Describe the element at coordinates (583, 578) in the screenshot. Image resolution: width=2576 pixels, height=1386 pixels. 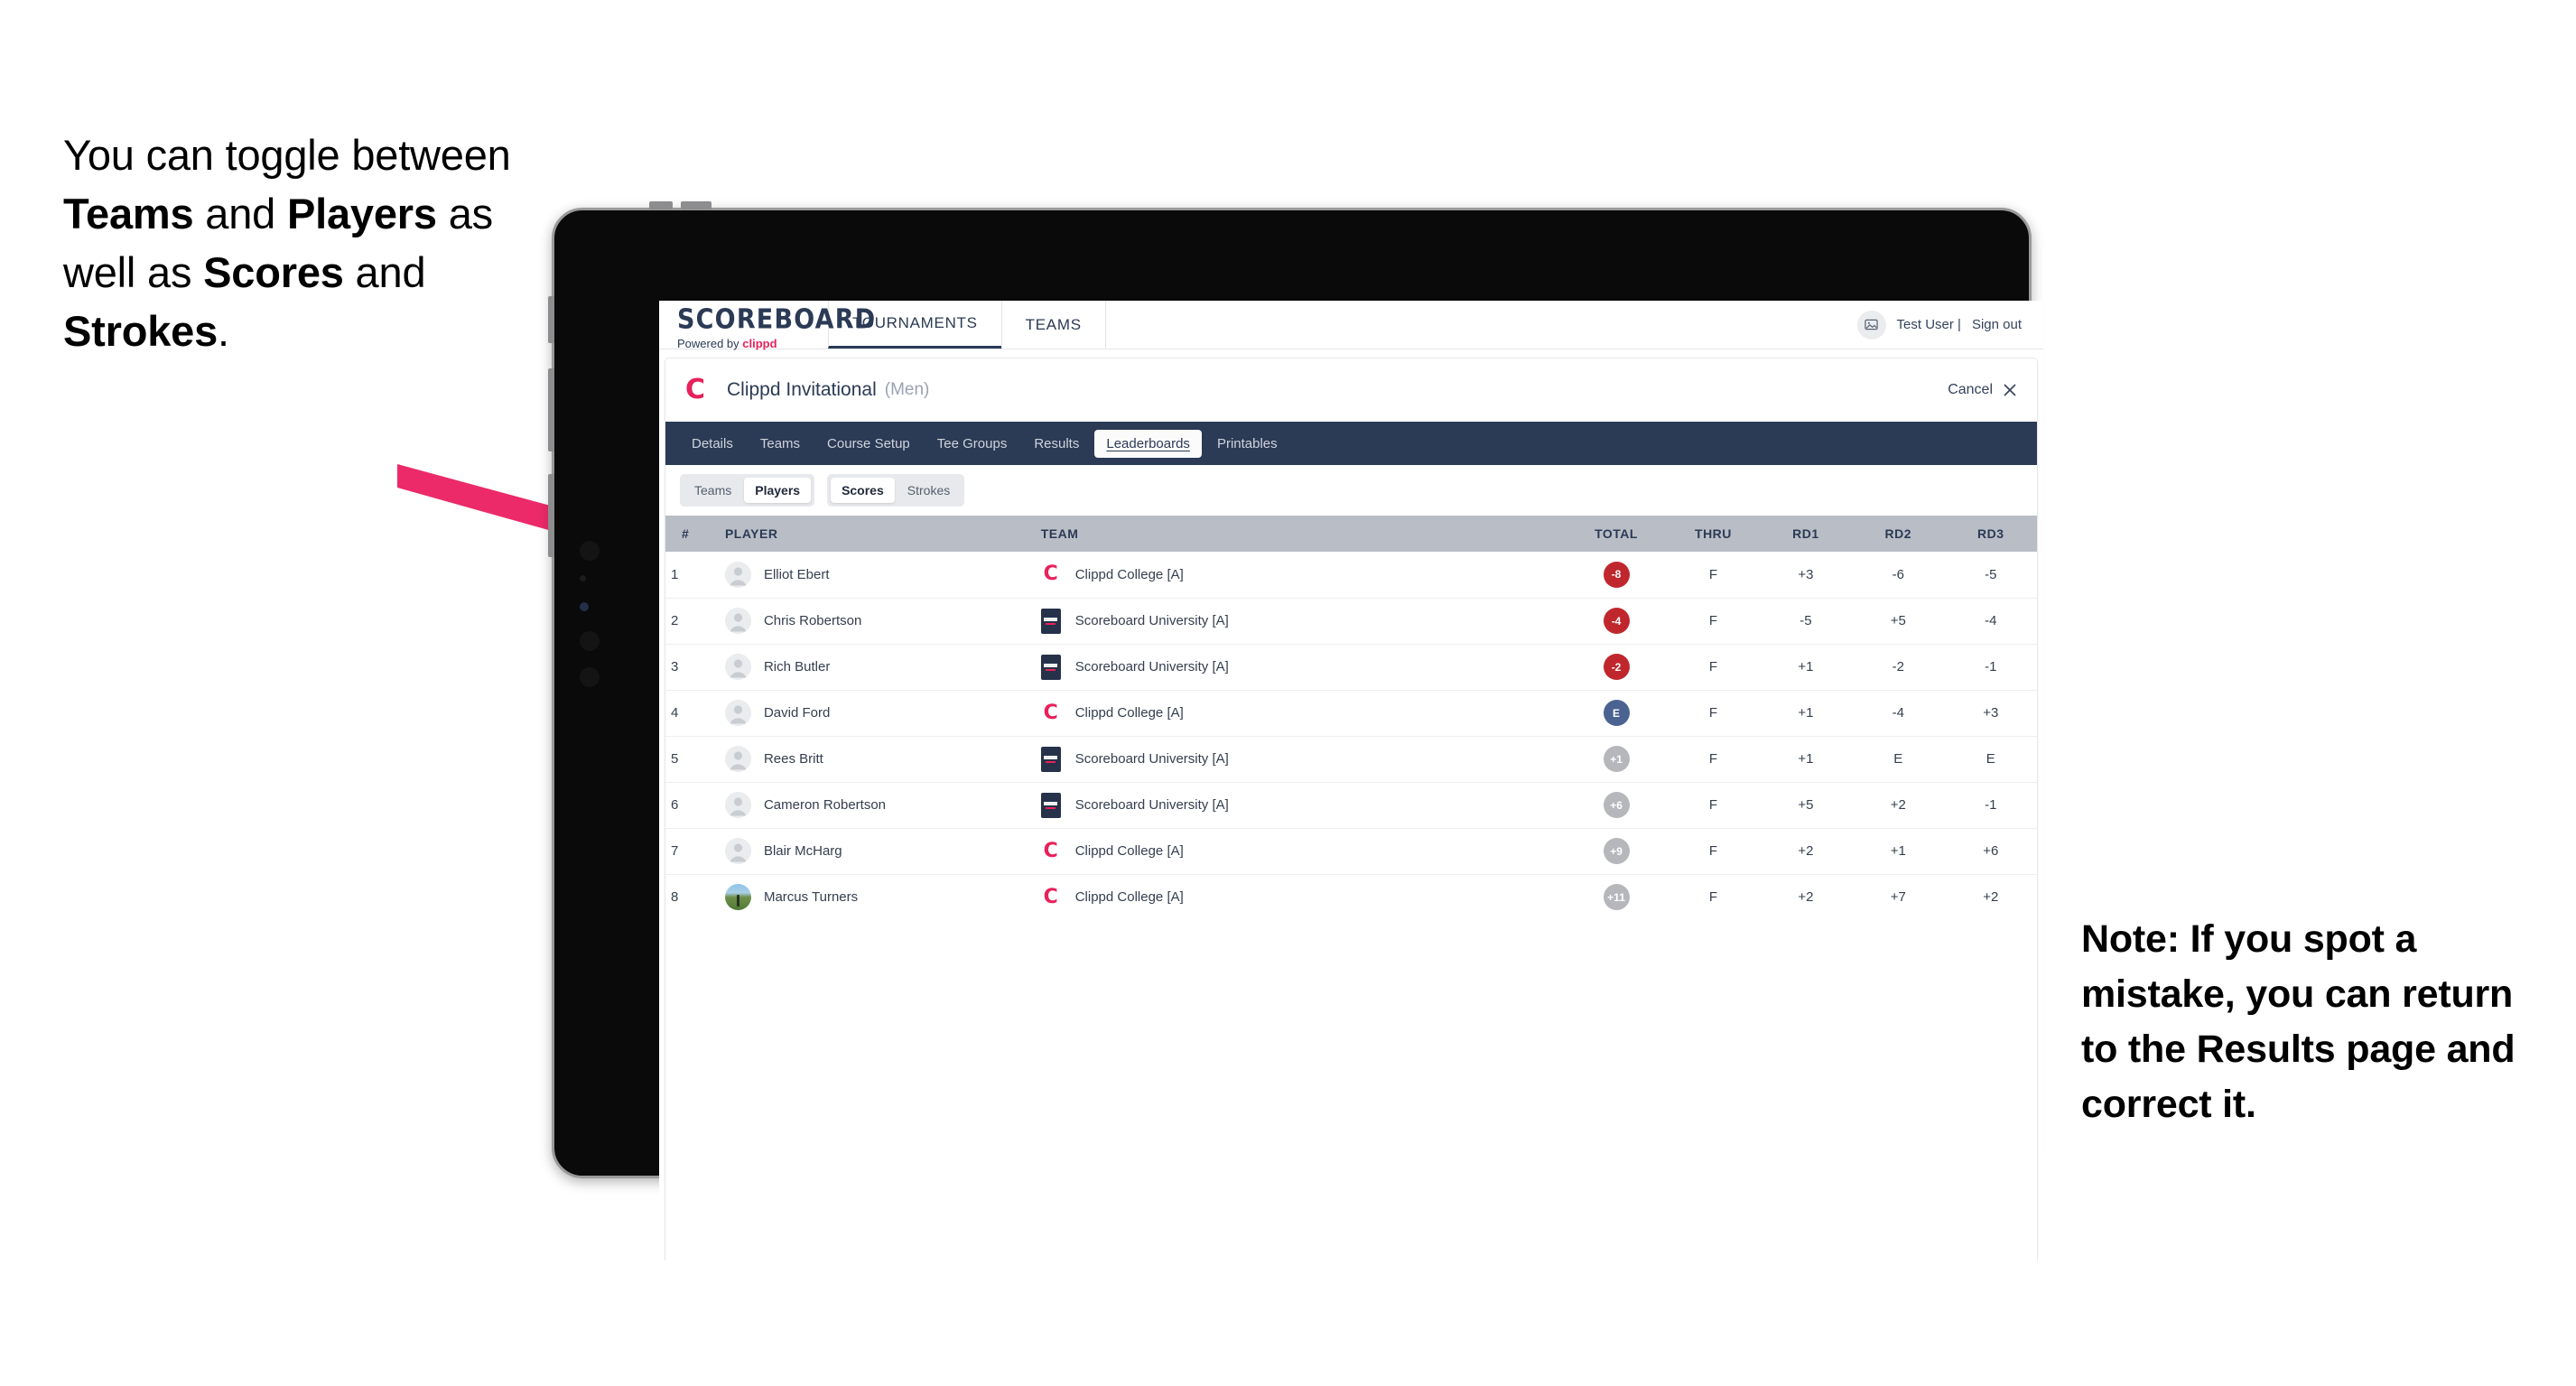
I see `device-sensor-icon` at that location.